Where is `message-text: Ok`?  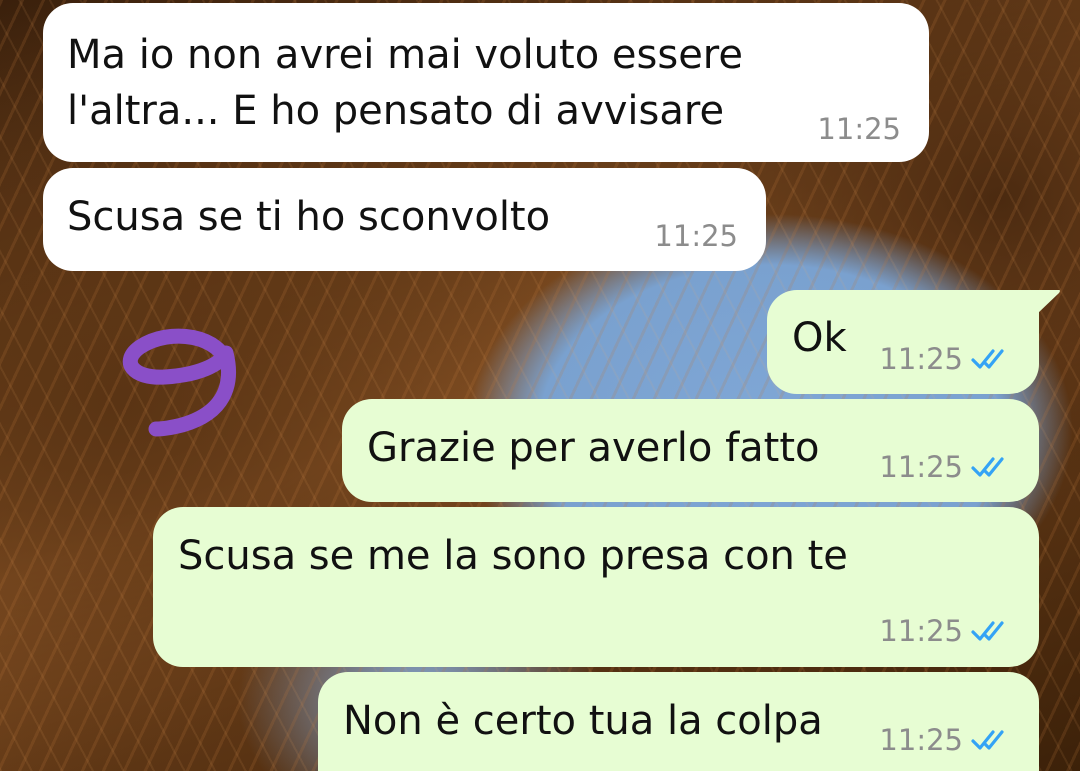
message-text: Ok is located at coordinates (819, 338).